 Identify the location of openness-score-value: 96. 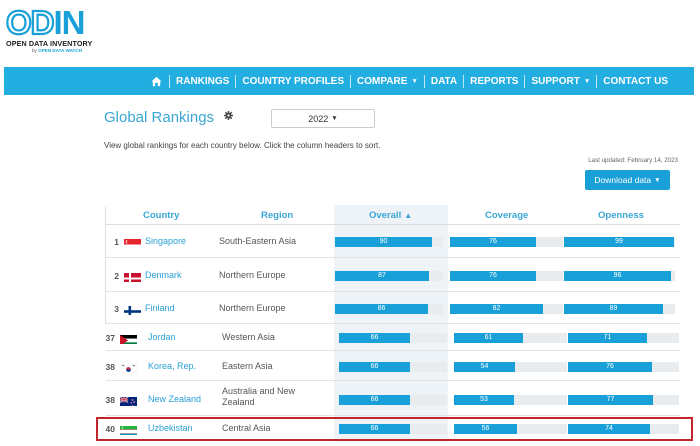
(617, 276).